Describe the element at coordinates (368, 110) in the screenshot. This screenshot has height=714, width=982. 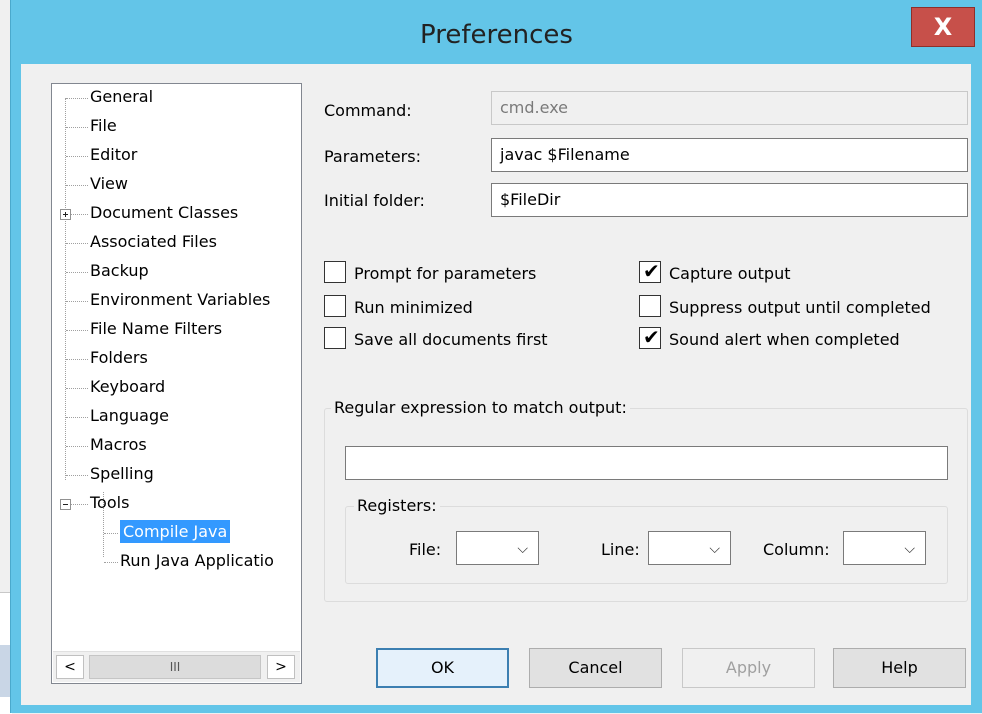
I see `command-label: Command:` at that location.